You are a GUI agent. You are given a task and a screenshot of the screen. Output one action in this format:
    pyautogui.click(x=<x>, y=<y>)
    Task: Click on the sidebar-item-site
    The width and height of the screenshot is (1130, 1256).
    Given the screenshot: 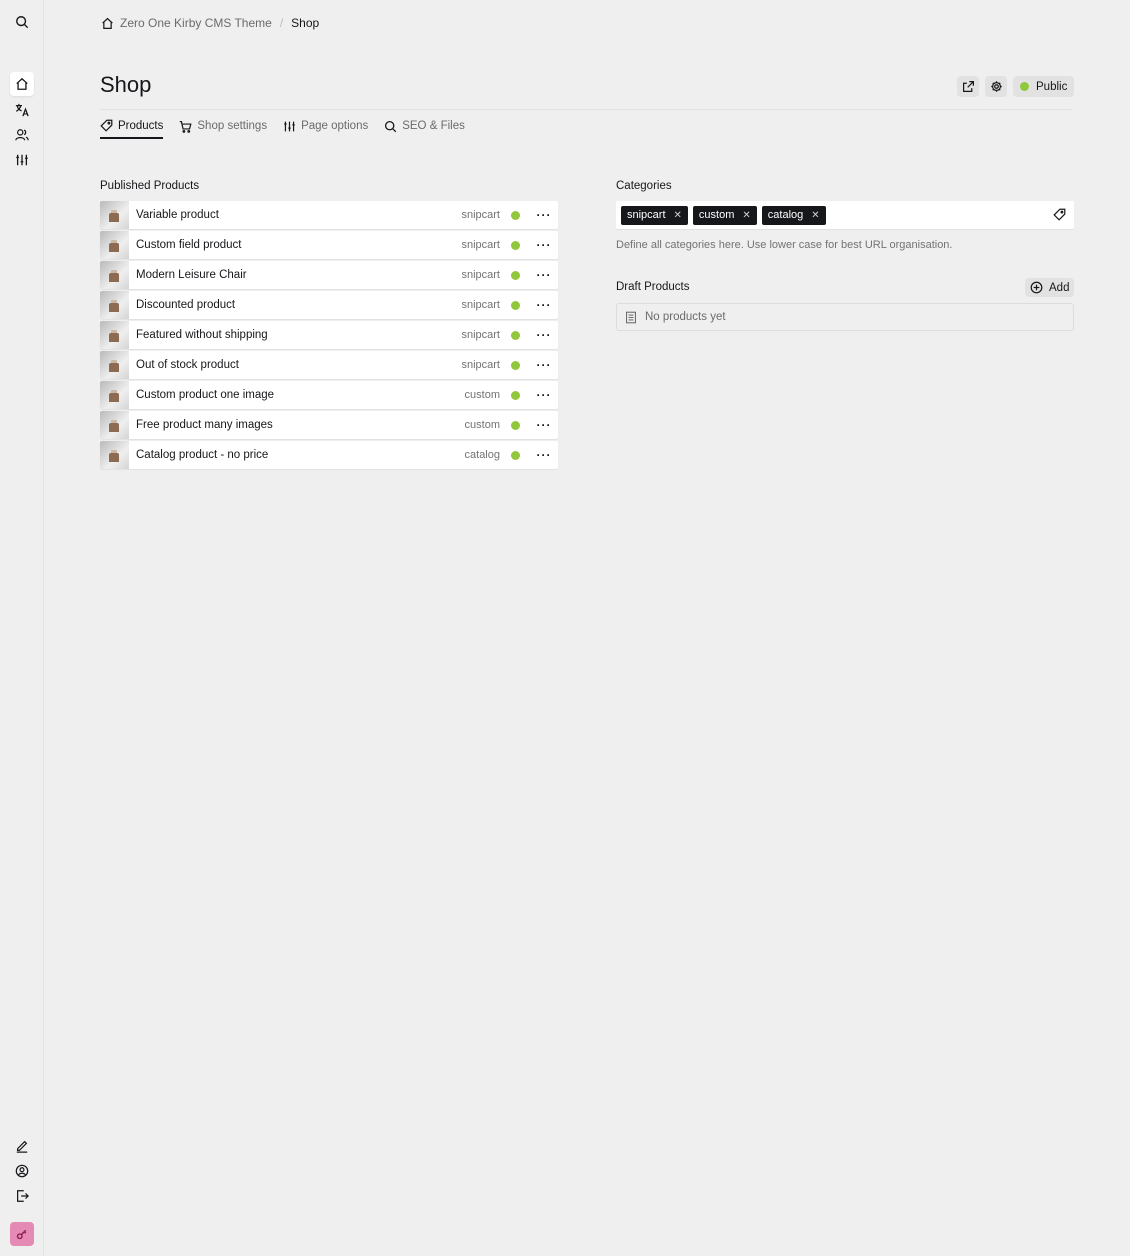 What is the action you would take?
    pyautogui.click(x=22, y=84)
    